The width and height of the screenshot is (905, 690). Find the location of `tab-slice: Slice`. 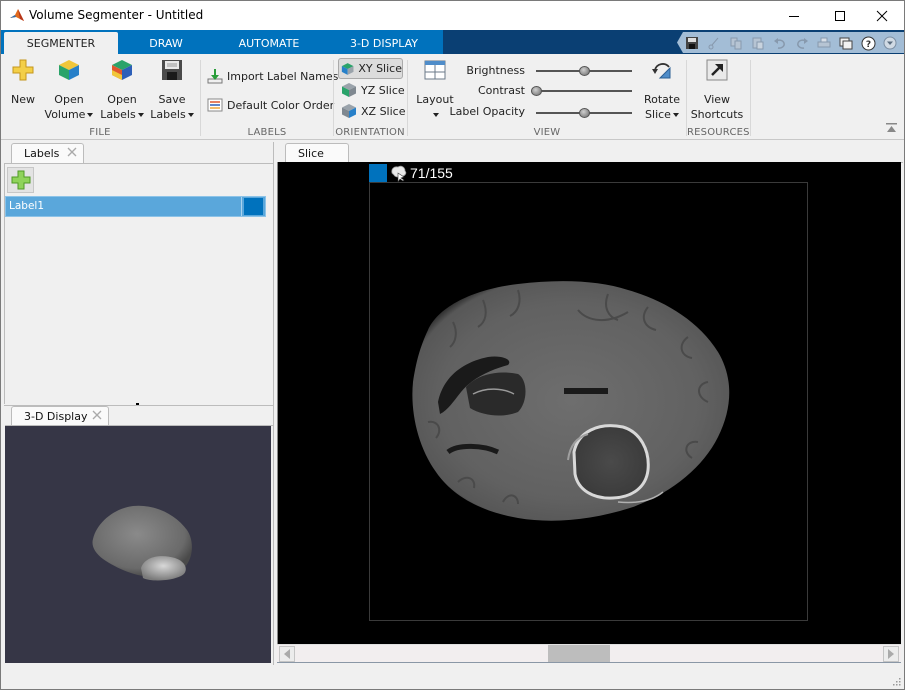

tab-slice: Slice is located at coordinates (317, 153).